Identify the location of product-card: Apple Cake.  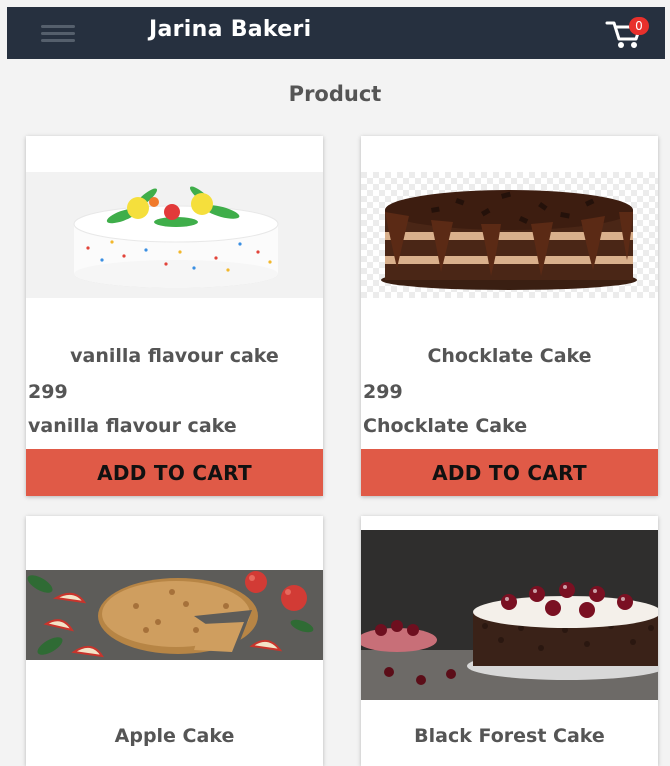
(174, 641).